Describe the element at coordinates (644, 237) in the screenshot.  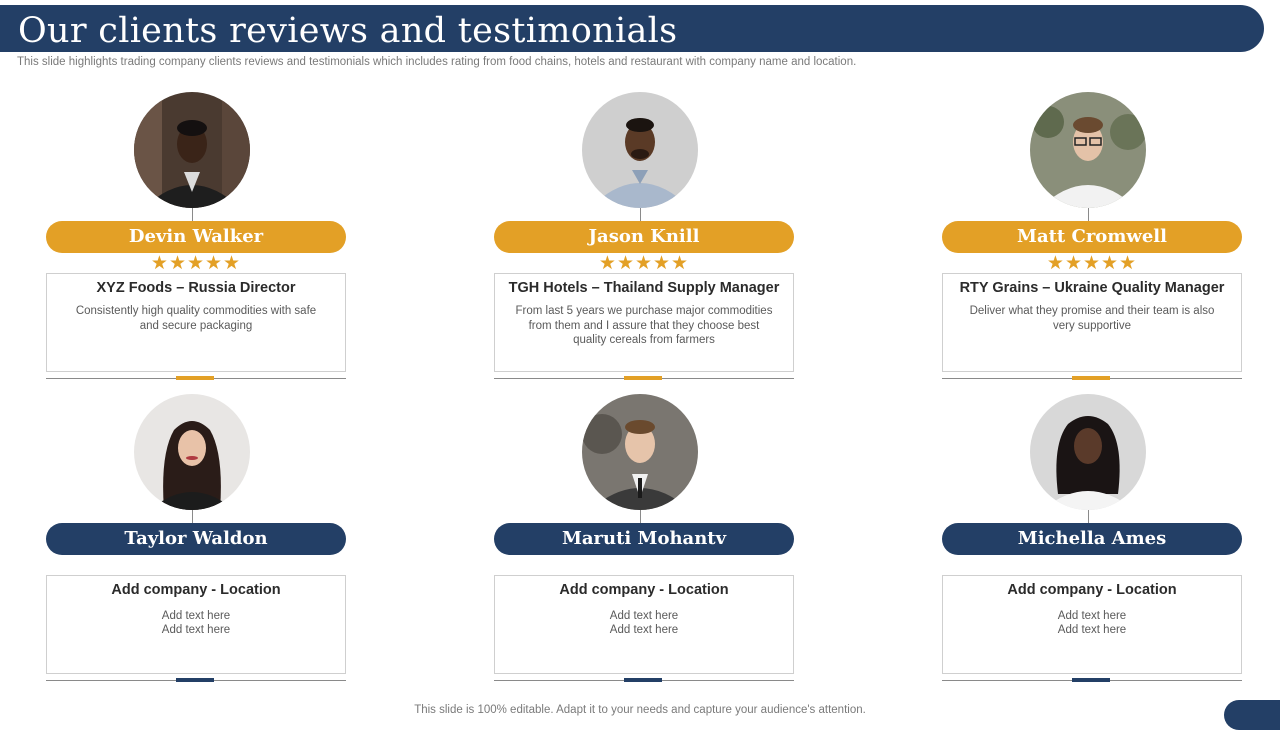
I see `client-name: Jason Knill` at that location.